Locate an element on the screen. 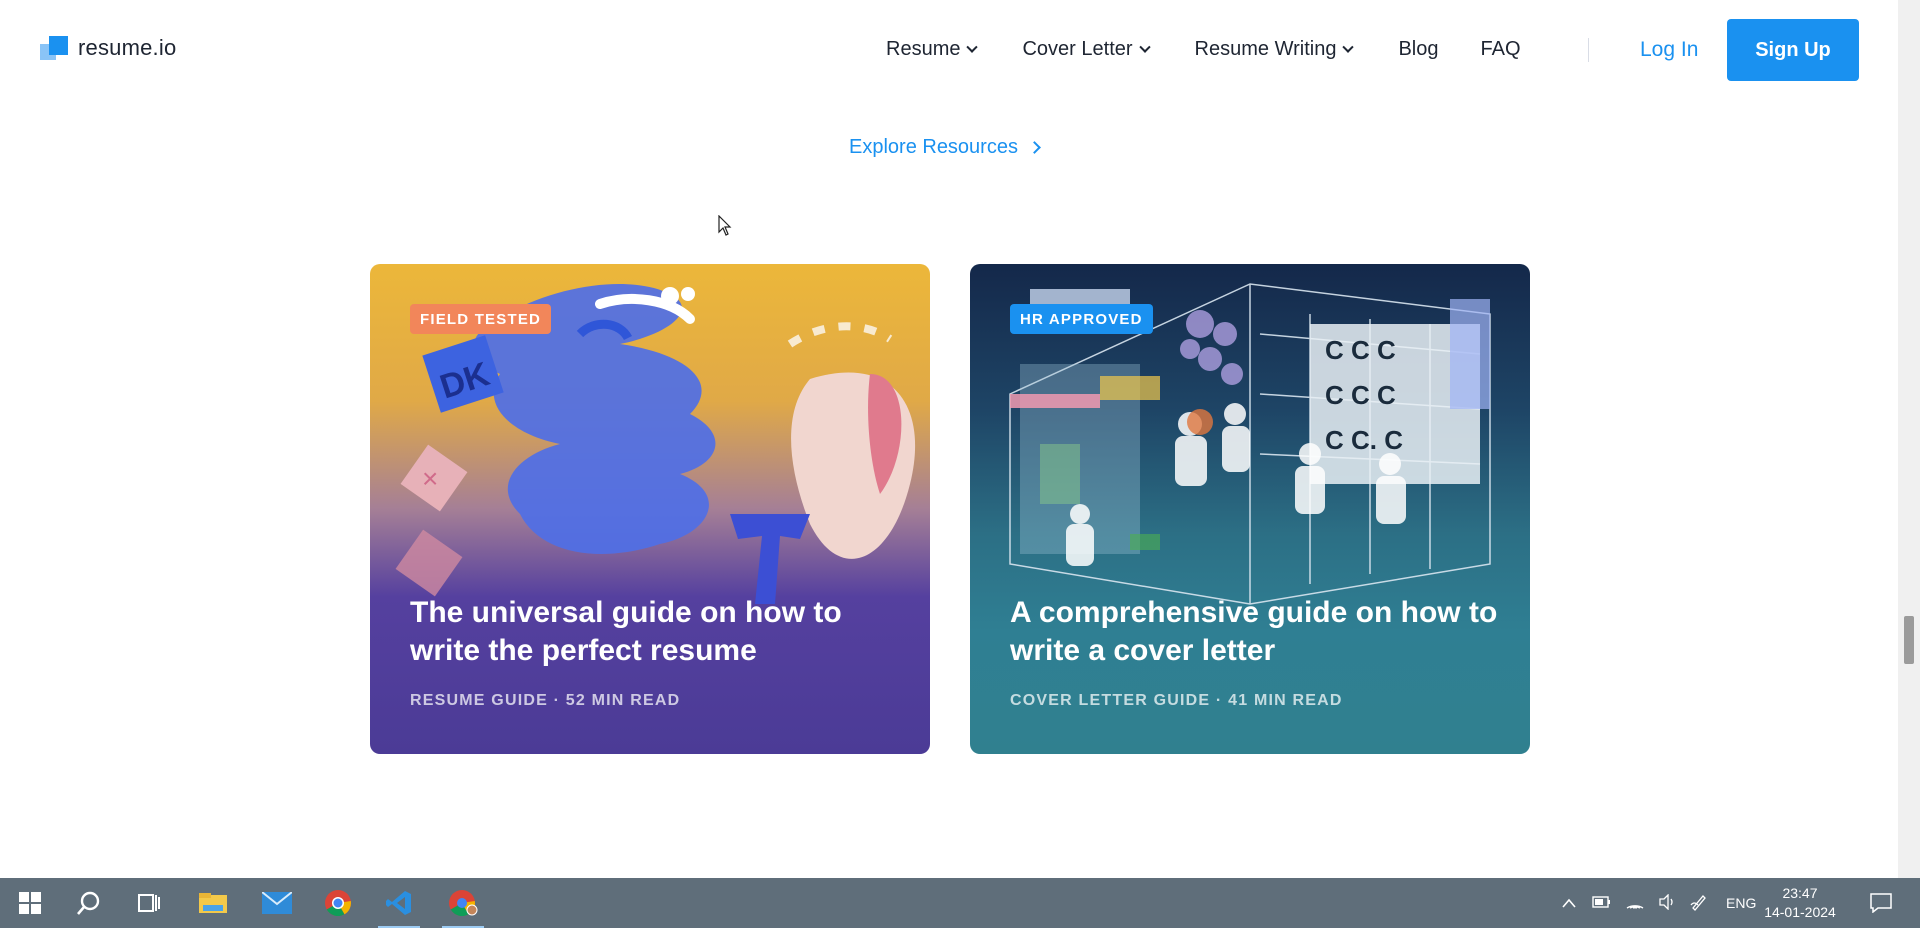 This screenshot has height=928, width=1920. notification-center-icon is located at coordinates (1881, 903).